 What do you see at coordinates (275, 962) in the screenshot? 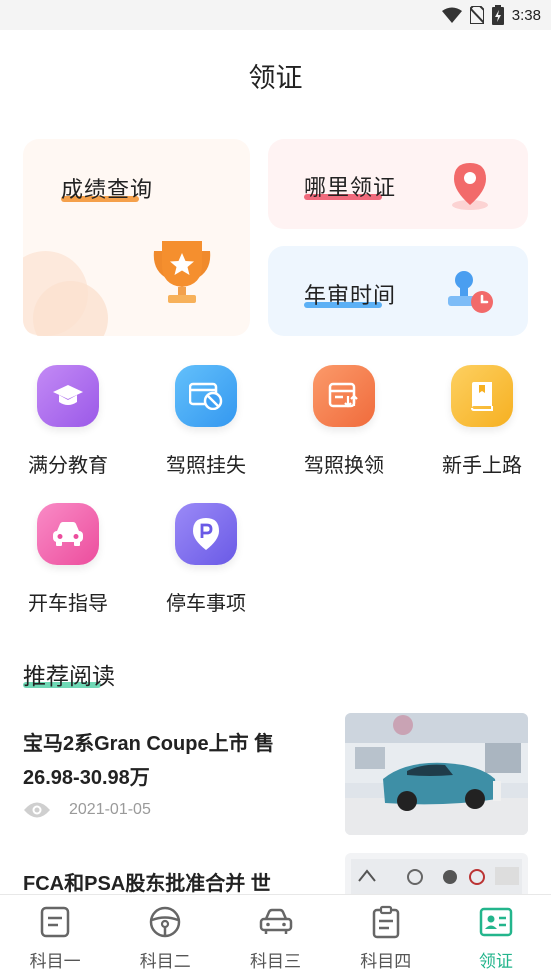
I see `nav-label: 科目三` at bounding box center [275, 962].